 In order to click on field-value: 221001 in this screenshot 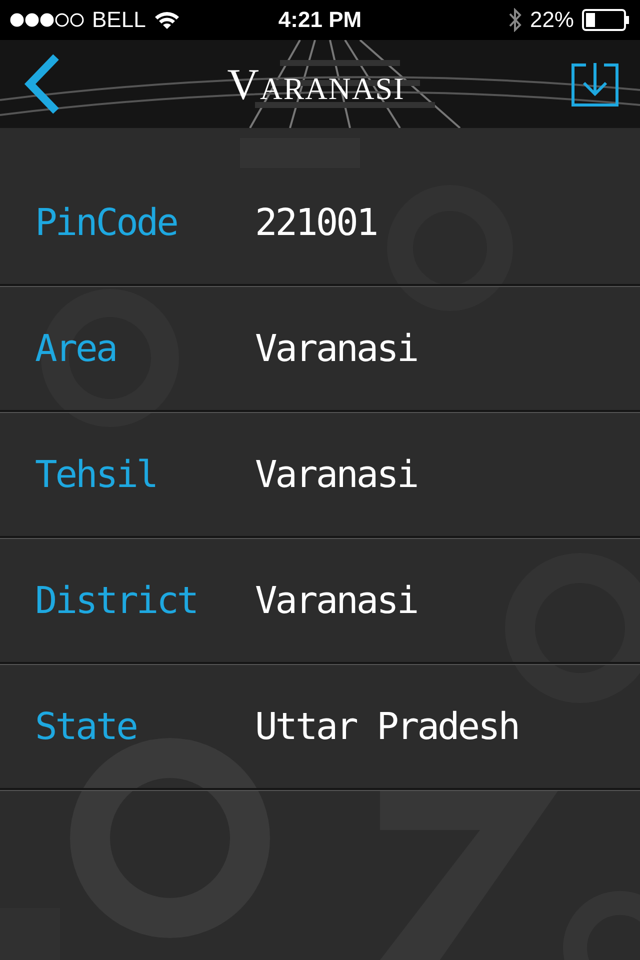, I will do `click(316, 222)`.